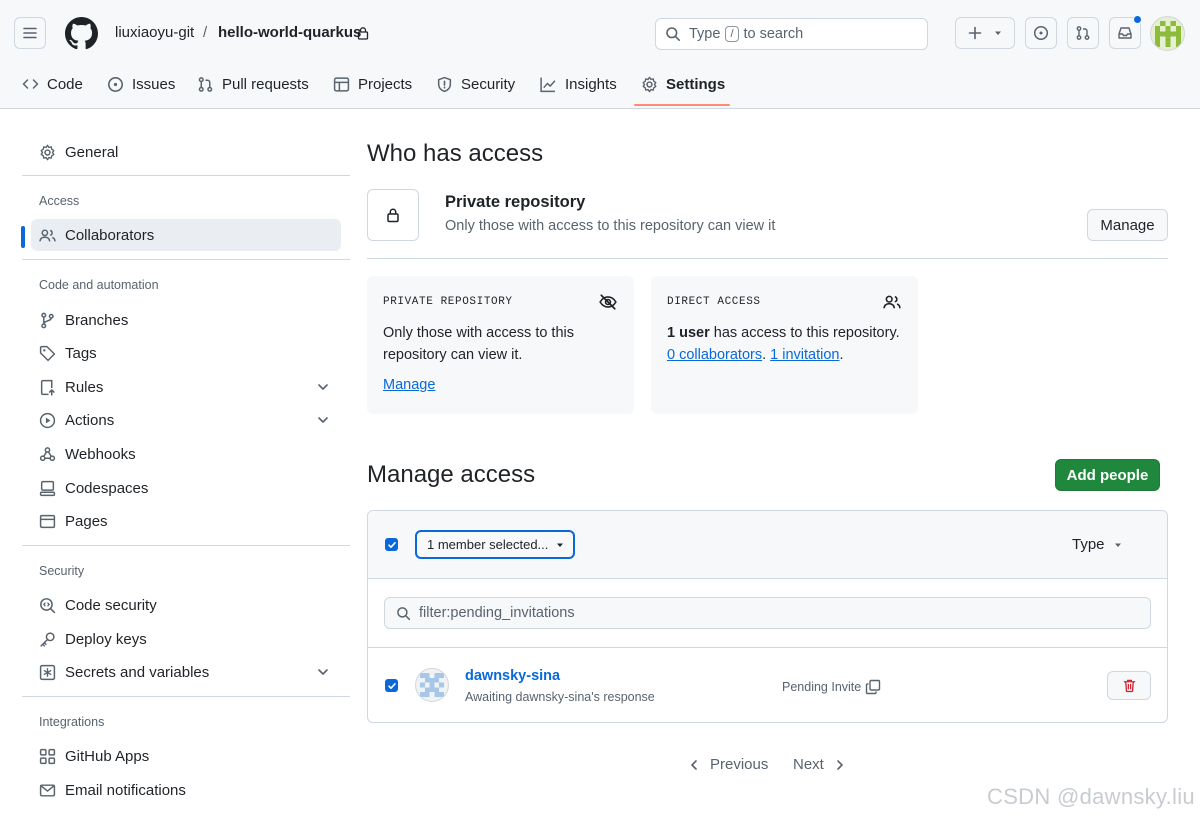 This screenshot has width=1200, height=817. I want to click on sidebar-item-branches: Branches, so click(186, 320).